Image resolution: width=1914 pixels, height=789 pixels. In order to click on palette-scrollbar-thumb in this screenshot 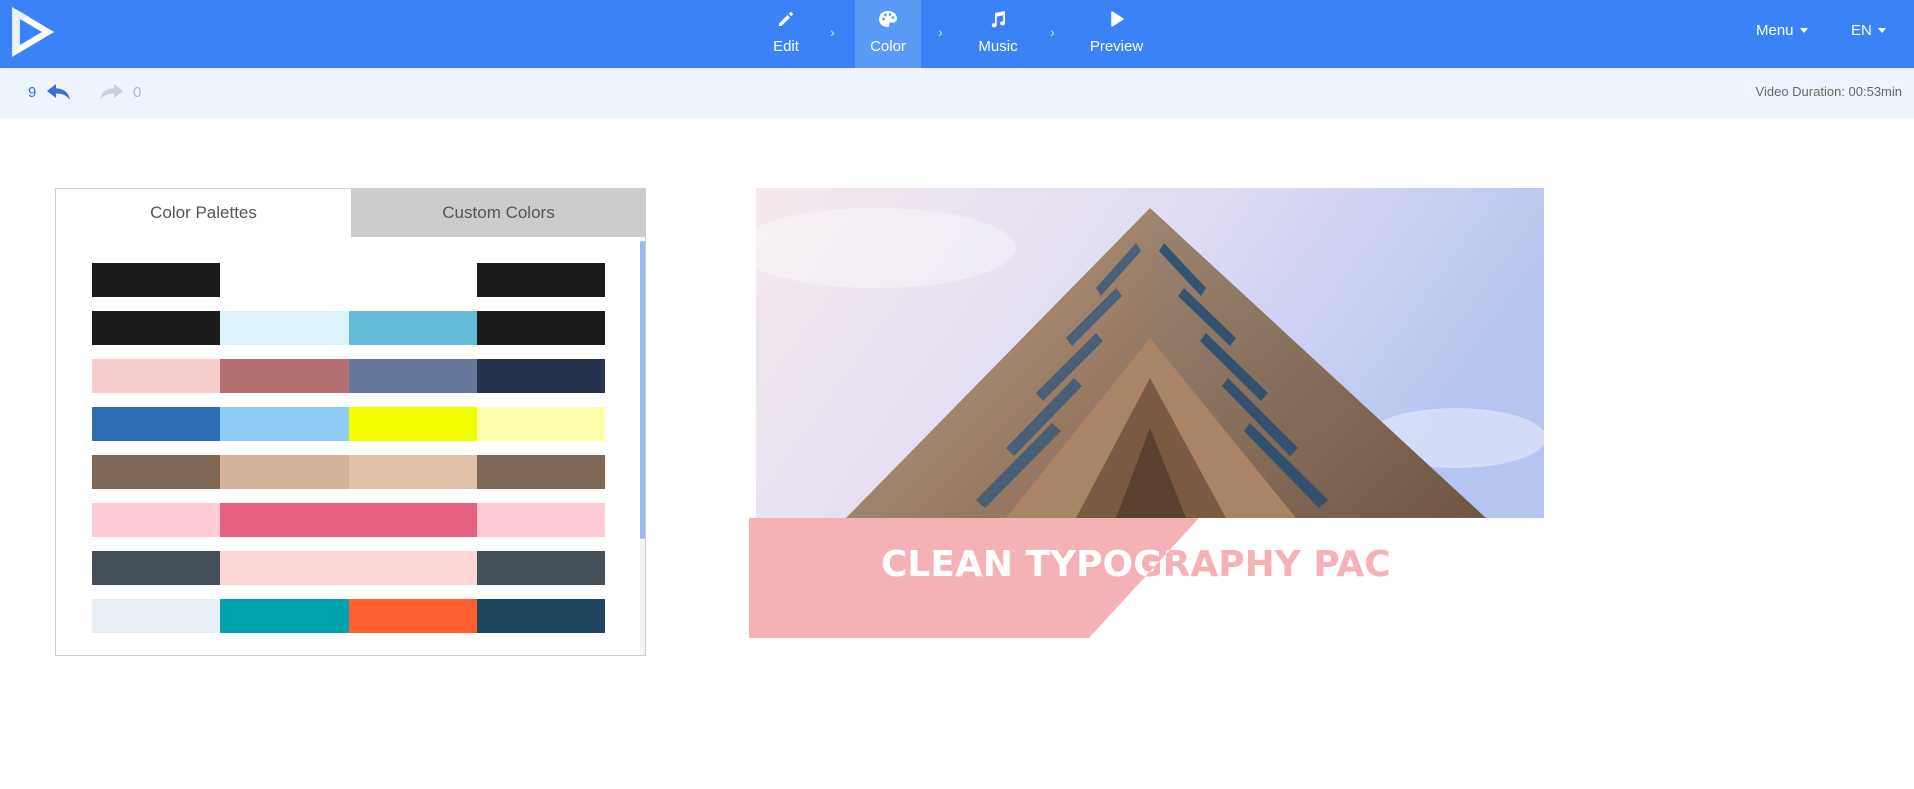, I will do `click(642, 390)`.